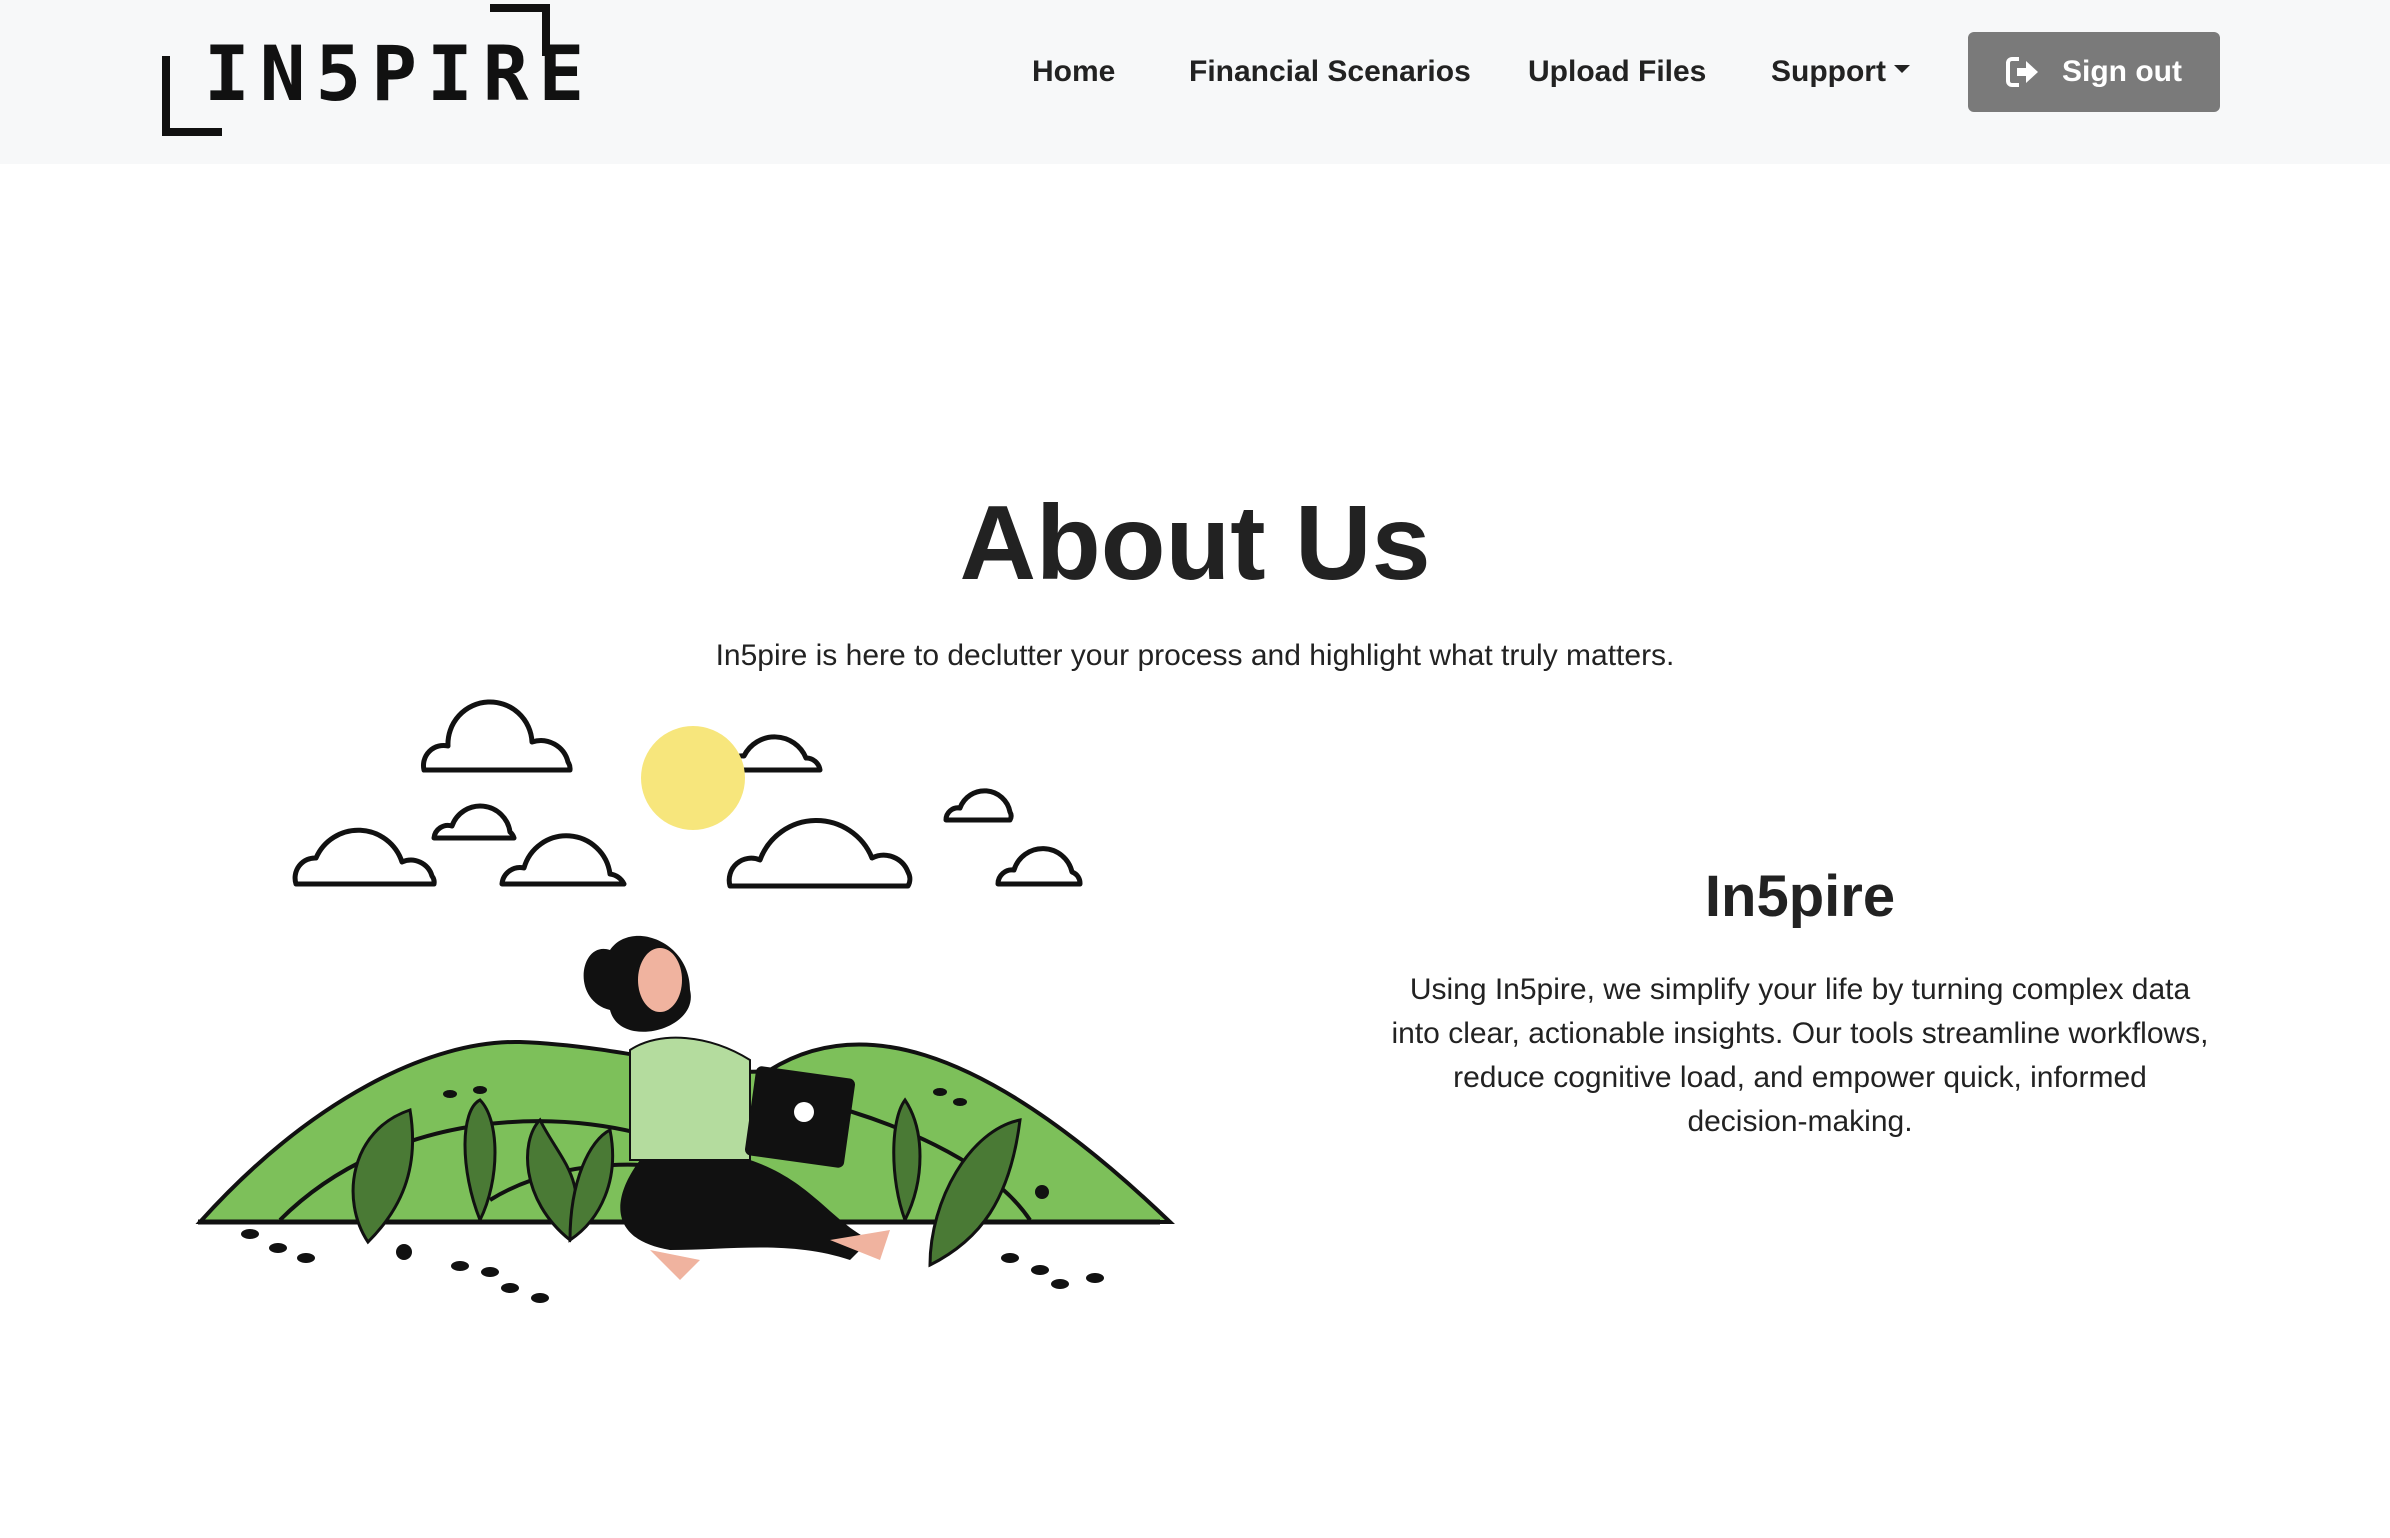  I want to click on sign-out-button: Sign out, so click(2094, 72).